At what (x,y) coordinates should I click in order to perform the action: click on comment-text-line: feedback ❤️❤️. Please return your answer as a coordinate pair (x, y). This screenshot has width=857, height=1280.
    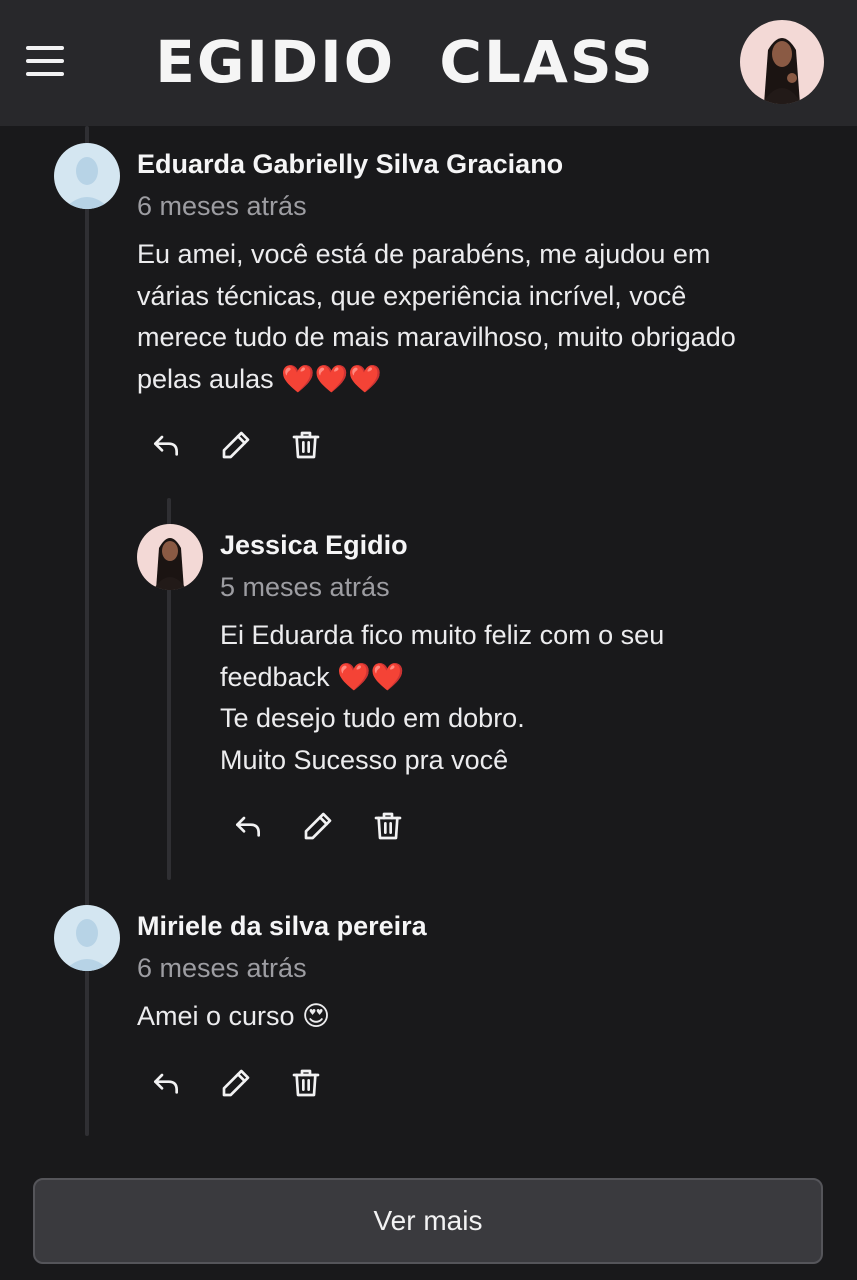
    Looking at the image, I should click on (312, 676).